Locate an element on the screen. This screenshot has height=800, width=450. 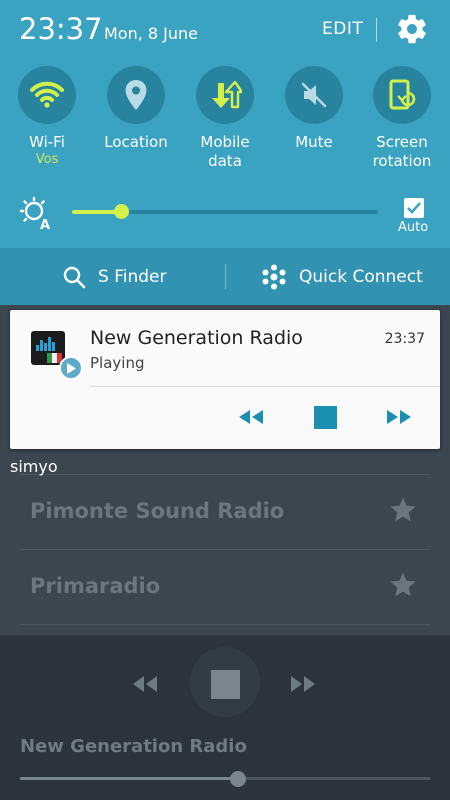
rewind-button is located at coordinates (145, 684).